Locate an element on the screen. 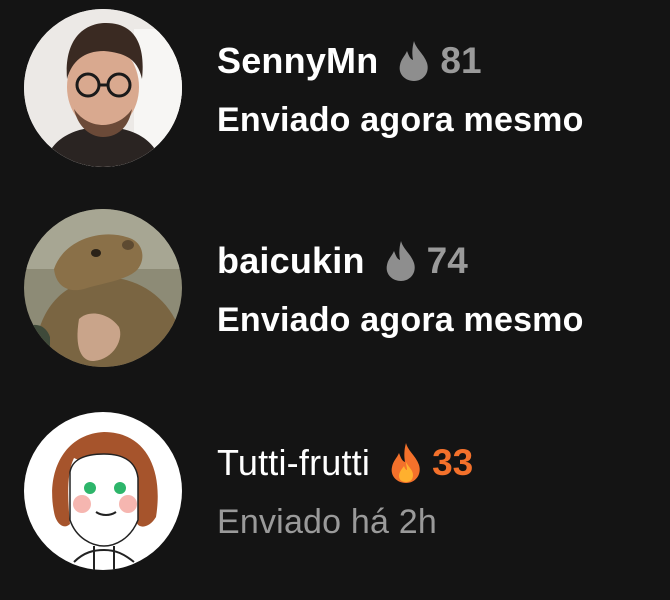  status-text: Enviado há 2h is located at coordinates (327, 522).